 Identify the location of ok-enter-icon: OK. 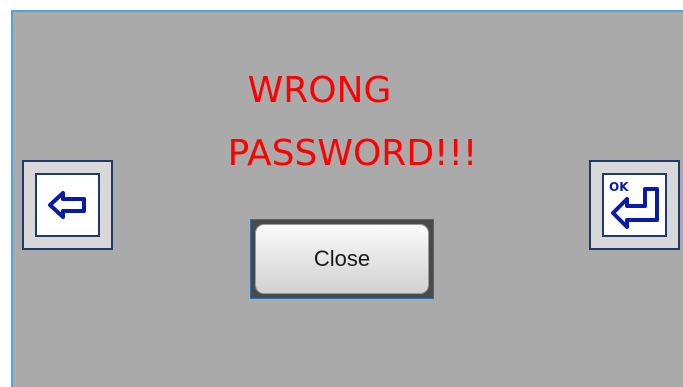
(634, 204).